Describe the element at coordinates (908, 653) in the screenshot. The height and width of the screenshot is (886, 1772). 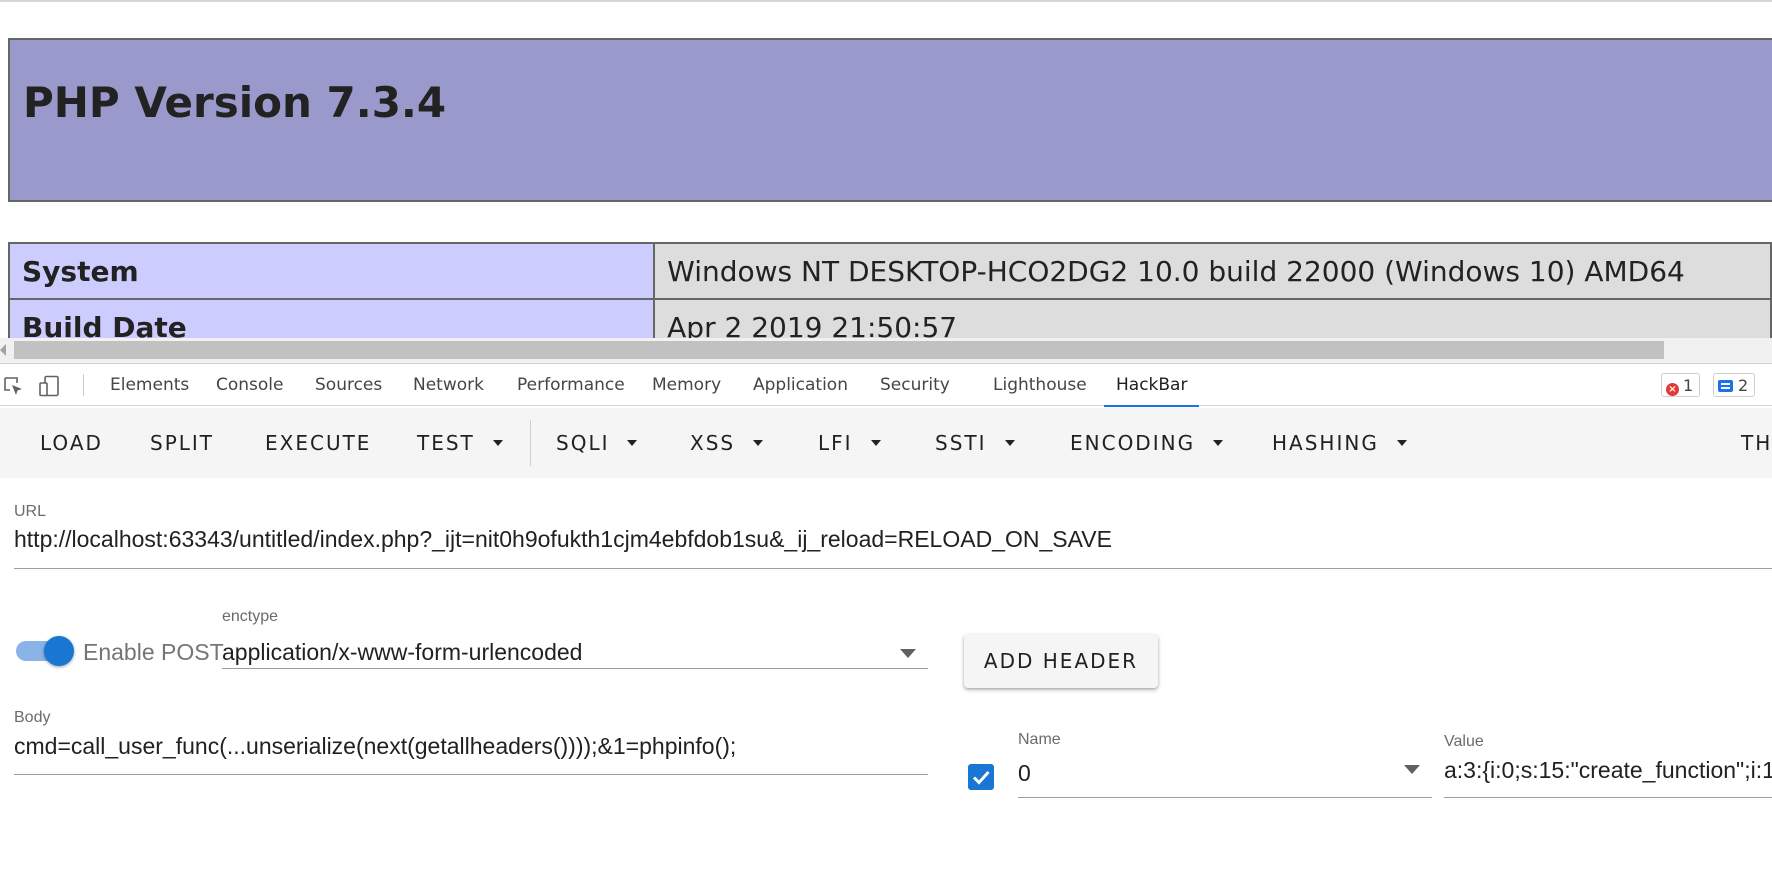
I see `enctype-dropdown-icon` at that location.